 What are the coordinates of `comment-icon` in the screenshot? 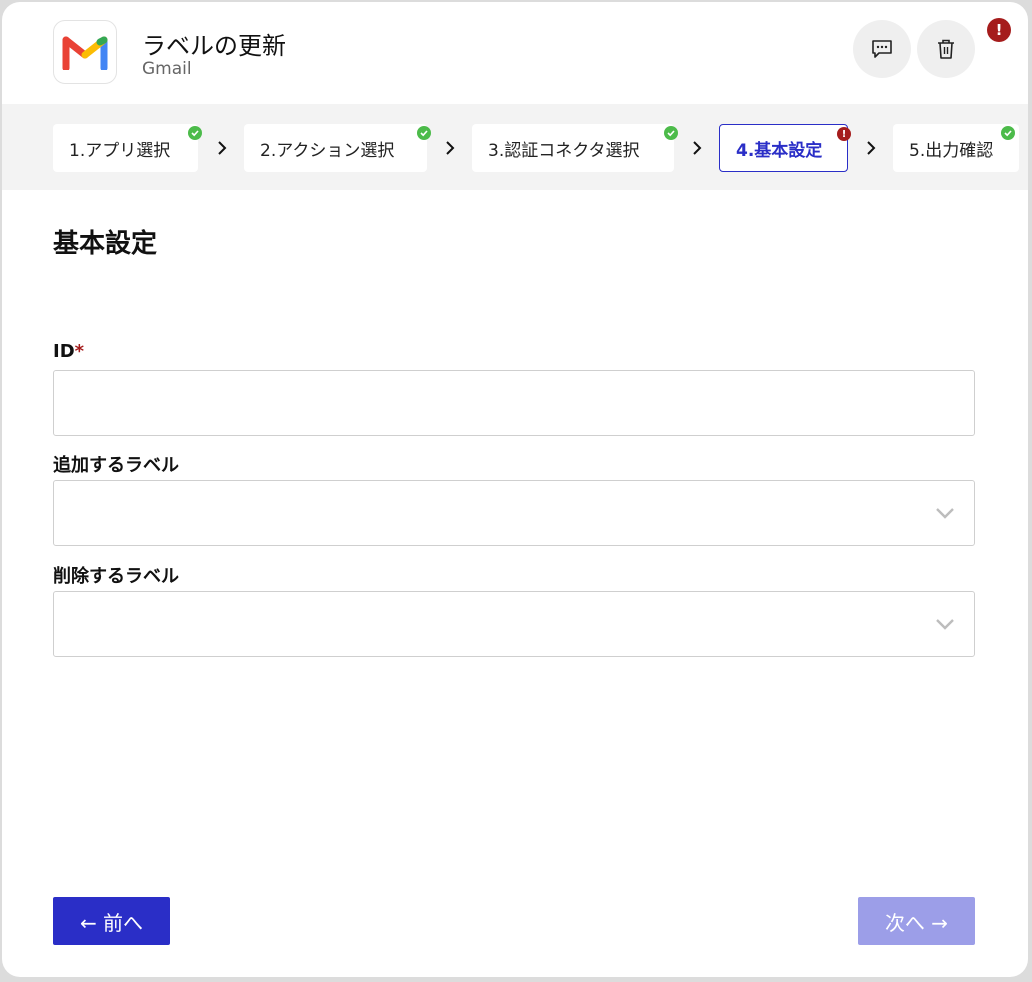 It's located at (882, 49).